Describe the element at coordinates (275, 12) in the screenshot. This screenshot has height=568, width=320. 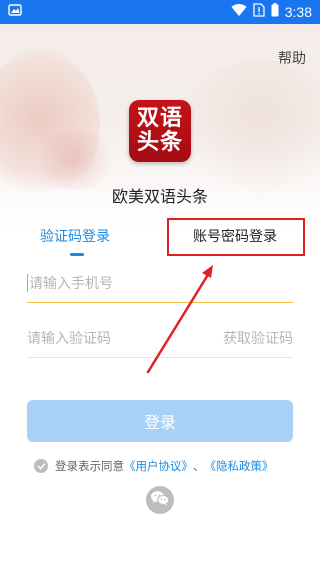
I see `battery-icon` at that location.